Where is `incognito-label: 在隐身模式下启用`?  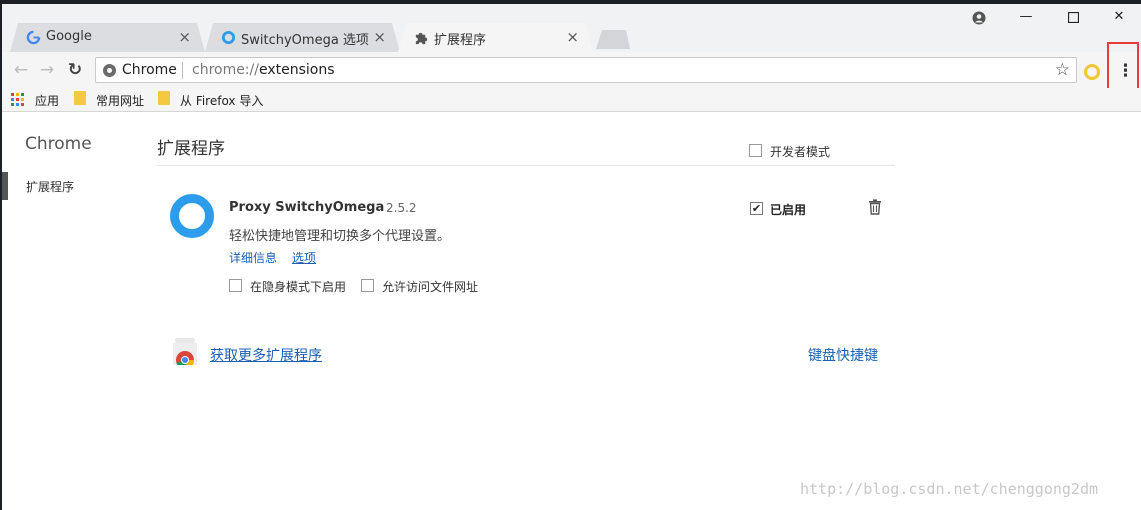 incognito-label: 在隐身模式下启用 is located at coordinates (298, 287).